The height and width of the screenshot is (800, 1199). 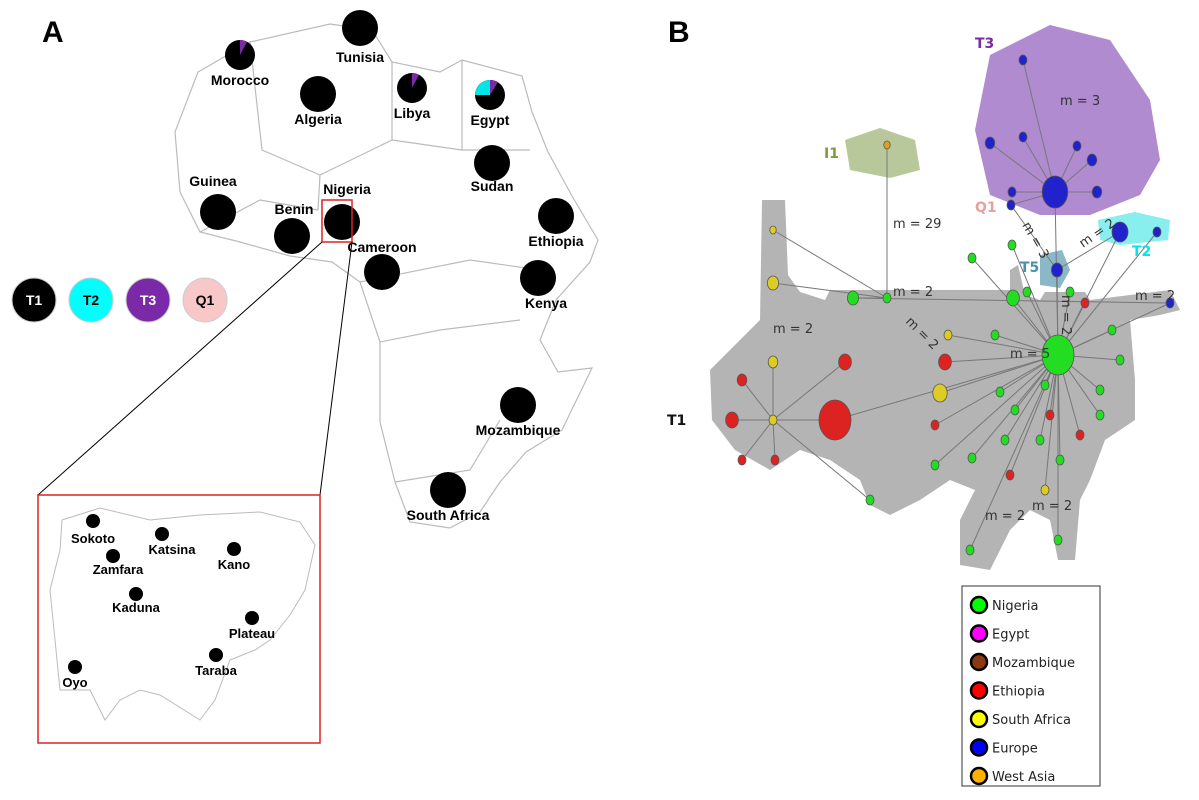 What do you see at coordinates (1031, 720) in the screenshot?
I see `legend-label: South Africa` at bounding box center [1031, 720].